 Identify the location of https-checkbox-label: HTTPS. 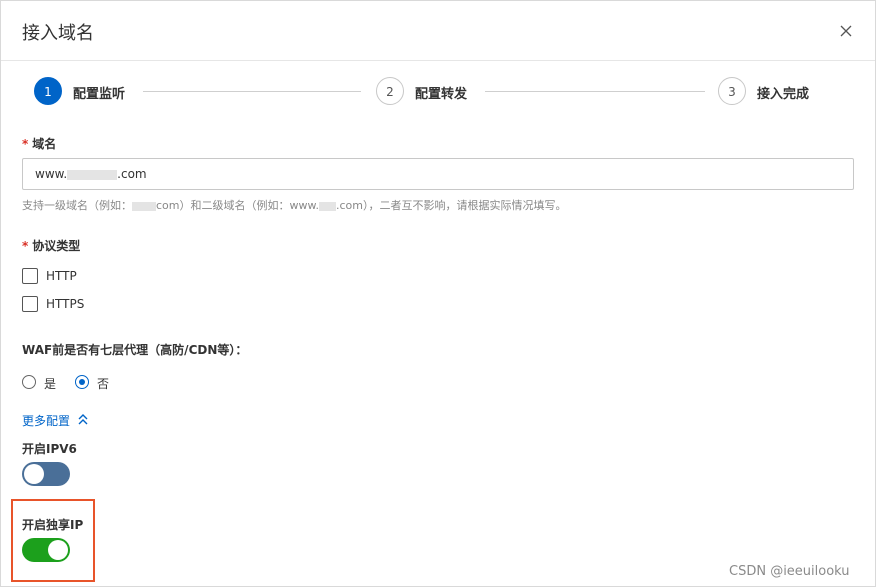
(65, 304).